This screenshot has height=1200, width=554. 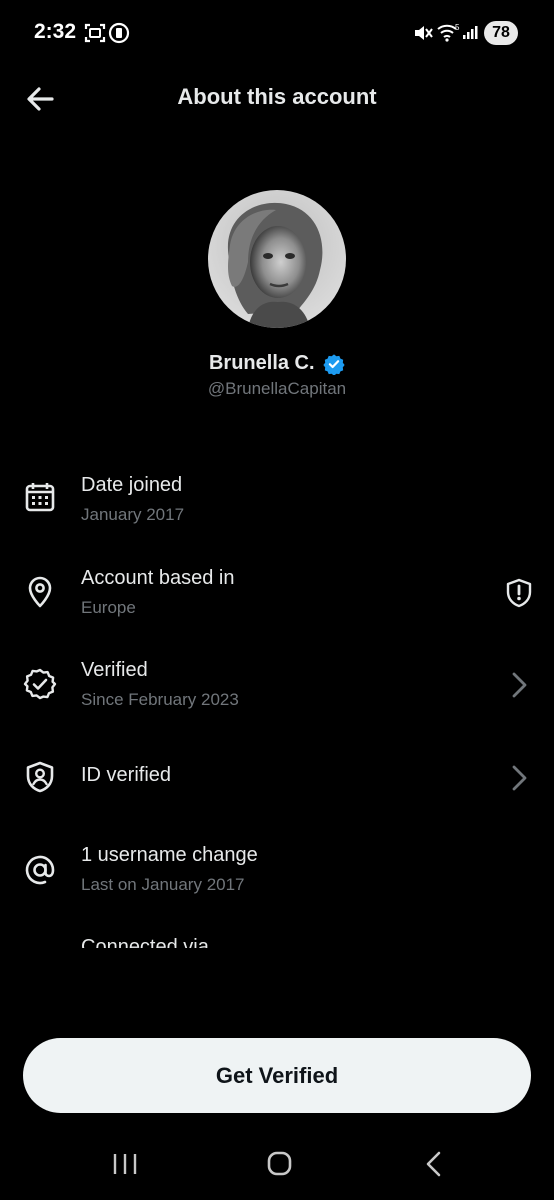 What do you see at coordinates (126, 775) in the screenshot?
I see `id-verified-label: ID verified` at bounding box center [126, 775].